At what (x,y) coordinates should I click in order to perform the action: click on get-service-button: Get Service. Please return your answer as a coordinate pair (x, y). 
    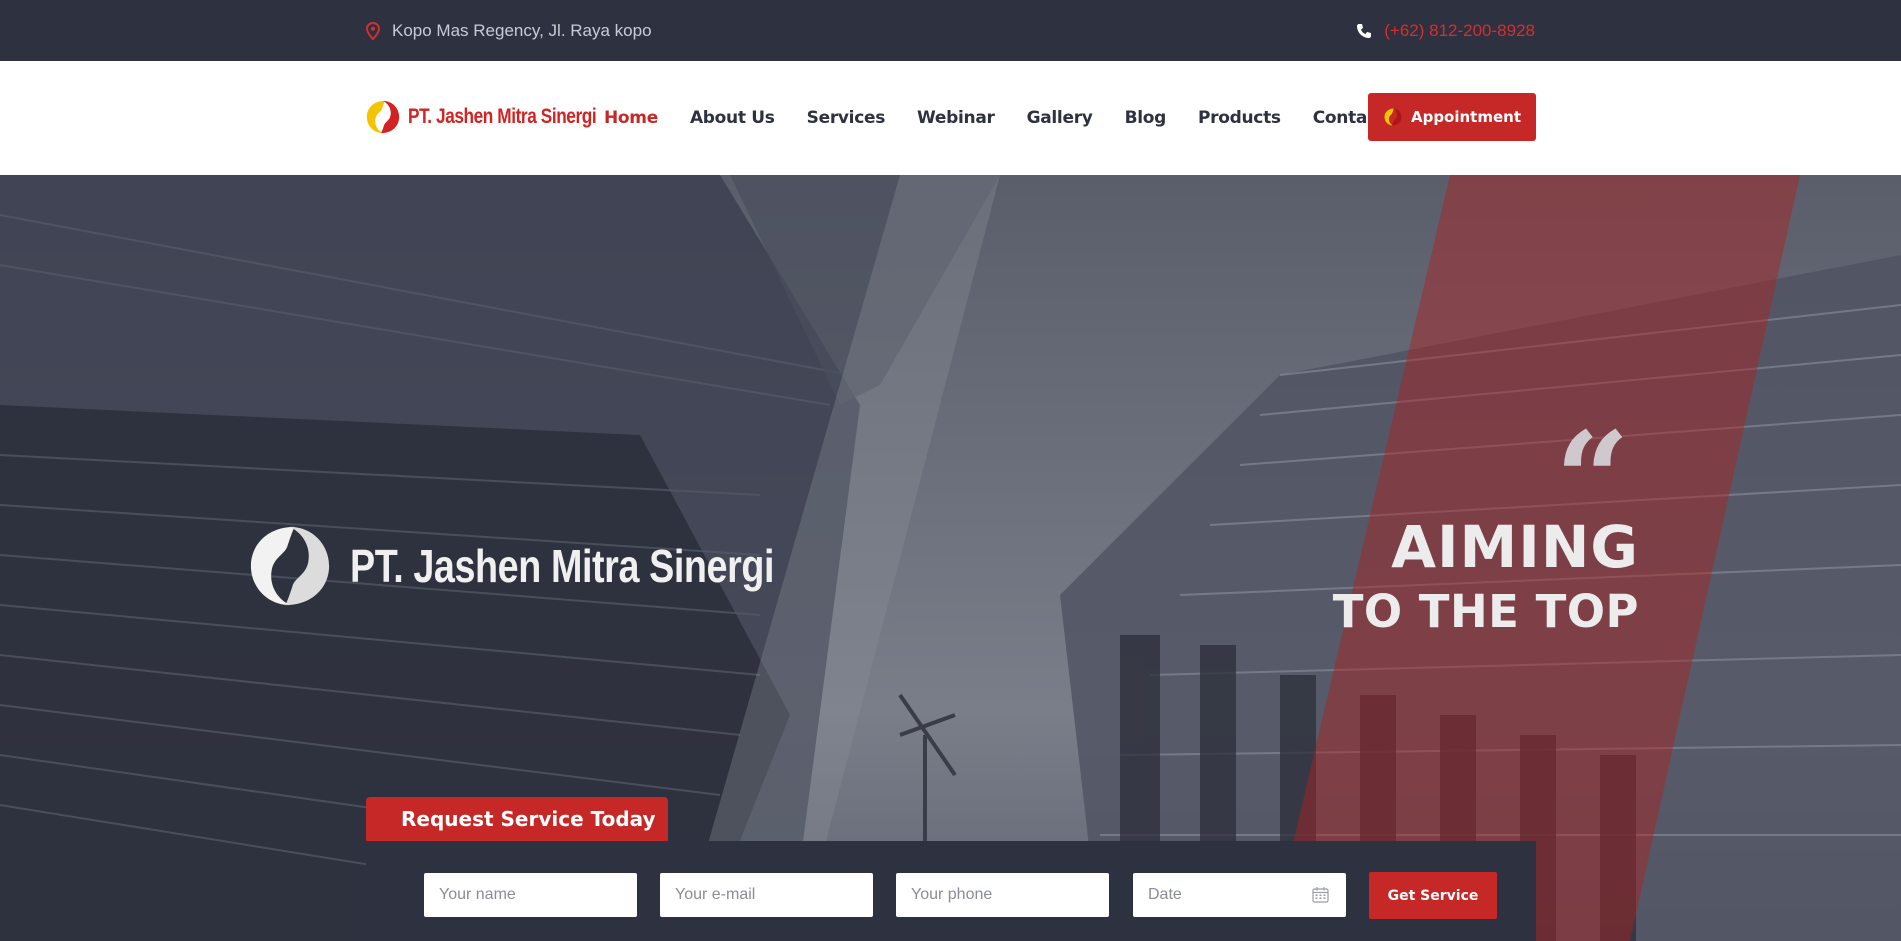
    Looking at the image, I should click on (1433, 895).